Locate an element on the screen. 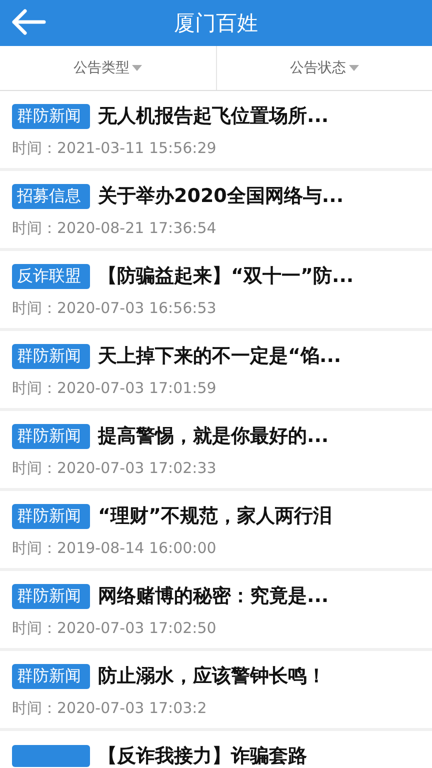 The width and height of the screenshot is (432, 768). news-time: 时间：2020-07-03 17:03:2 is located at coordinates (110, 708).